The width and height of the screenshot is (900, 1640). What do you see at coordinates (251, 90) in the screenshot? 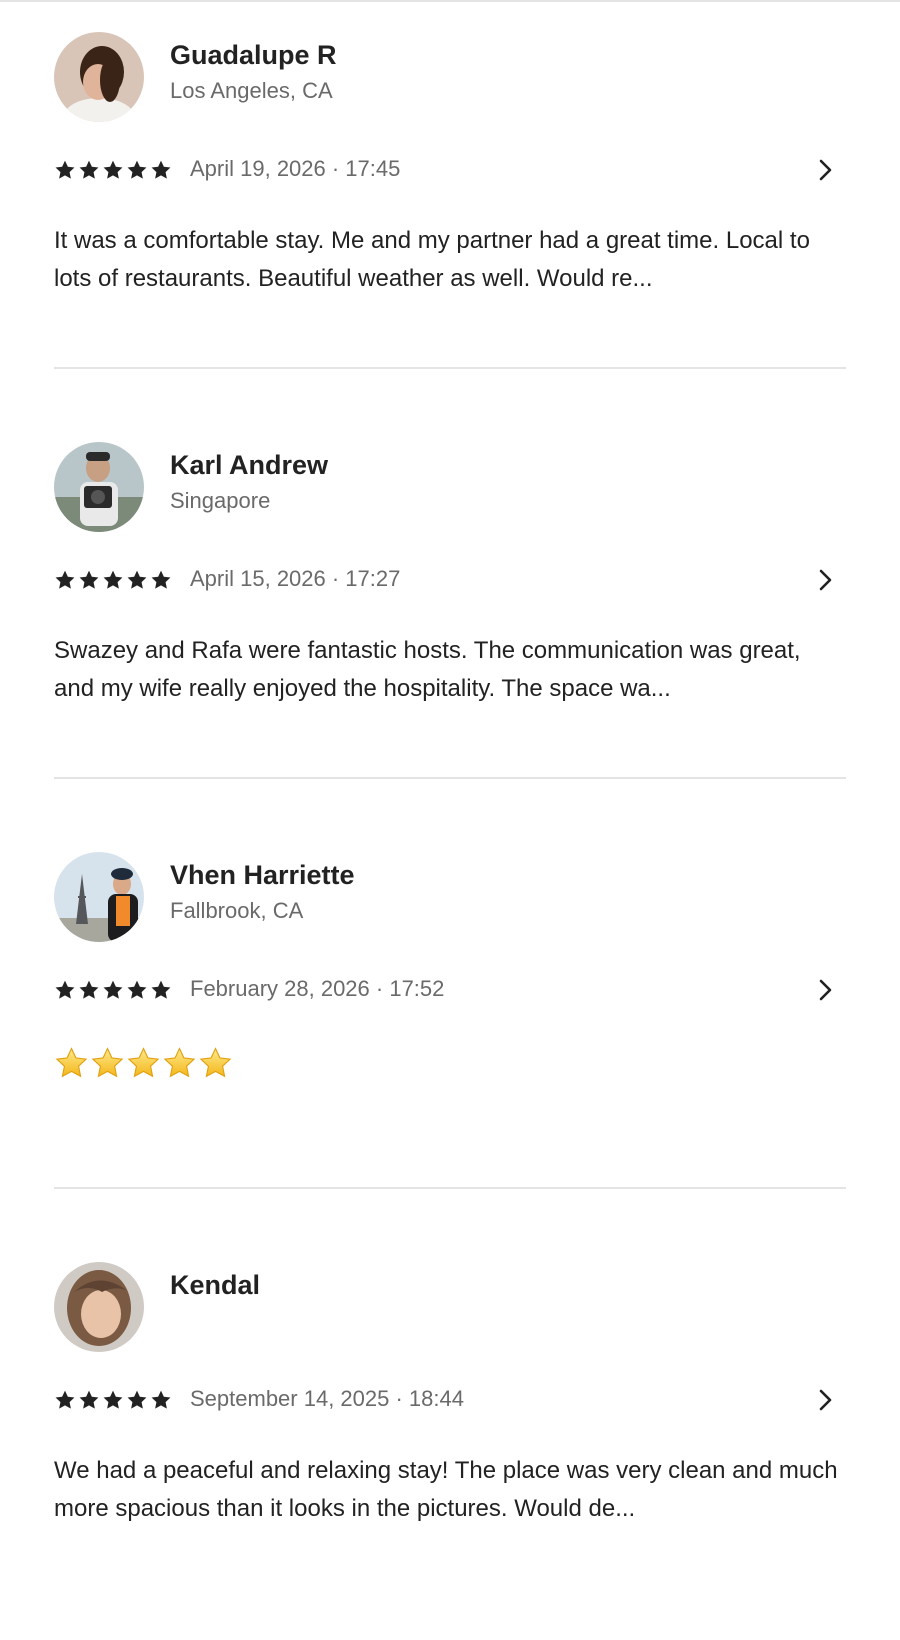
I see `reviewer-location: Los Angeles, CA` at bounding box center [251, 90].